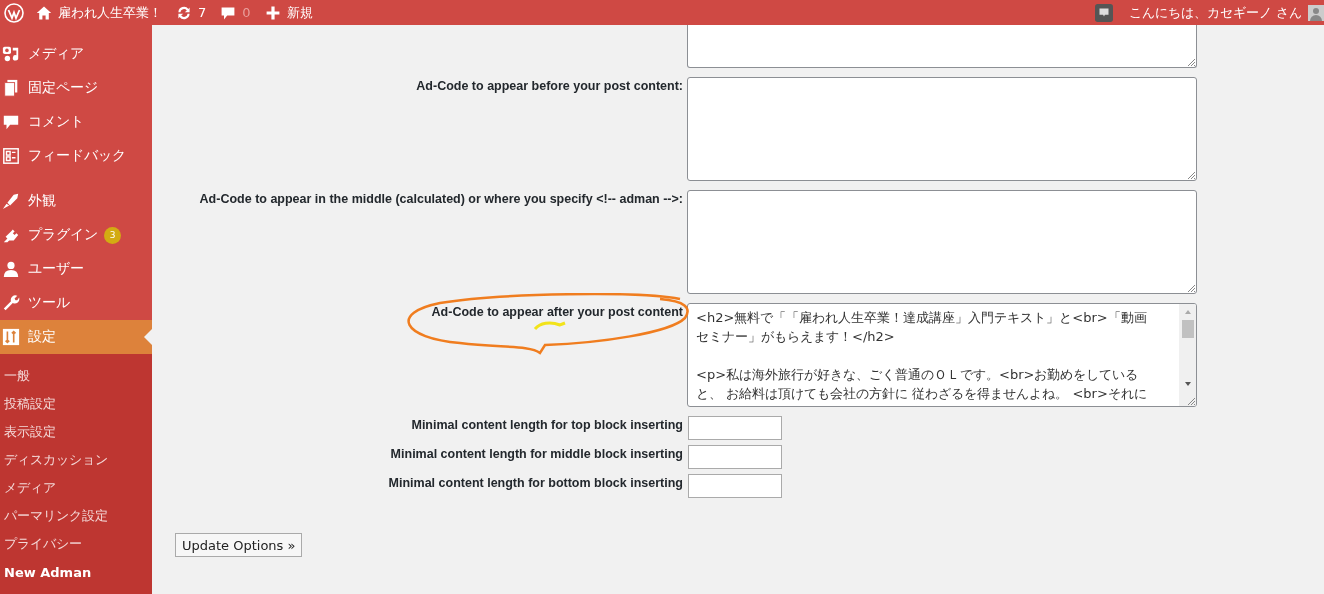 The height and width of the screenshot is (594, 1324). Describe the element at coordinates (1215, 12) in the screenshot. I see `greeting-link: こんにちは、カセギーノ さん` at that location.